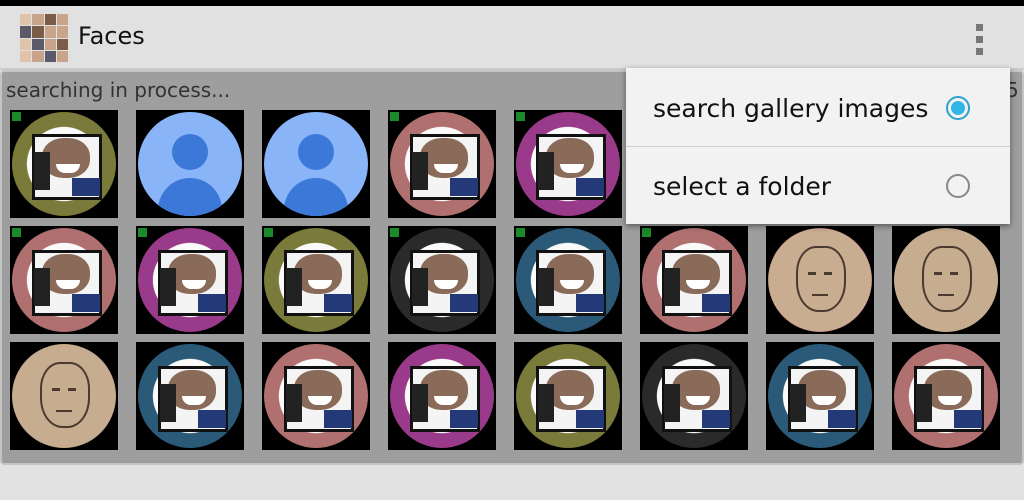 The height and width of the screenshot is (500, 1024). Describe the element at coordinates (44, 38) in the screenshot. I see `faces-collage-icon` at that location.